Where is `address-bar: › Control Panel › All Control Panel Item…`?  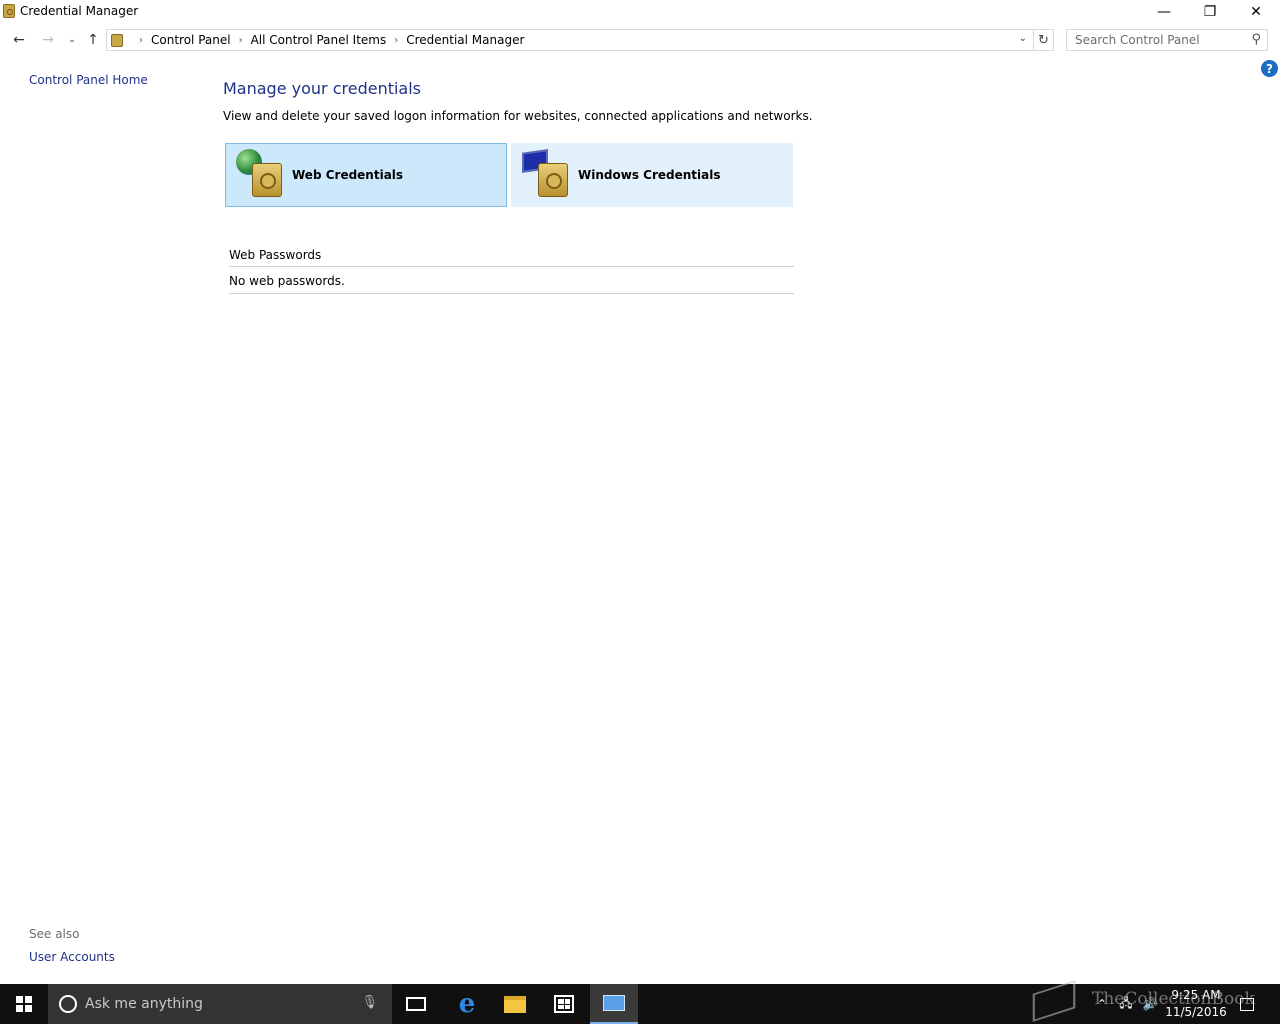
address-bar: › Control Panel › All Control Panel Item… is located at coordinates (570, 40).